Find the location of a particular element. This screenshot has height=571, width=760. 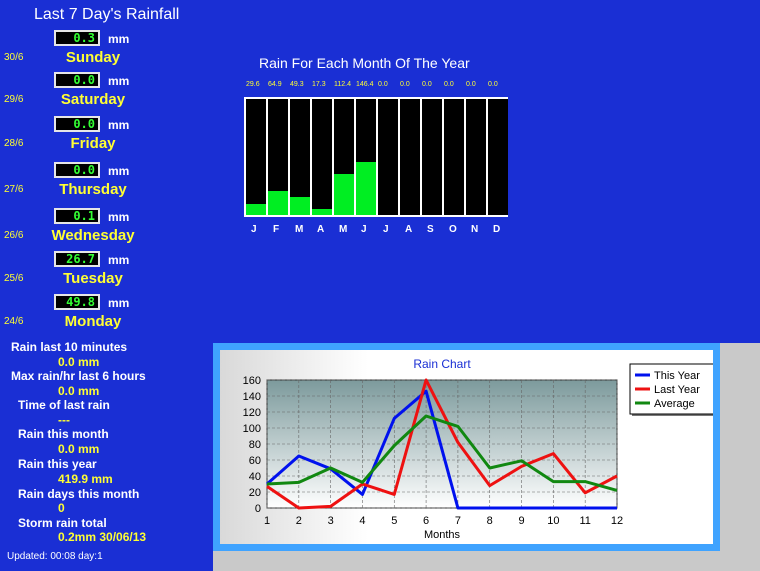

day-value-display: 0.3 is located at coordinates (77, 38).